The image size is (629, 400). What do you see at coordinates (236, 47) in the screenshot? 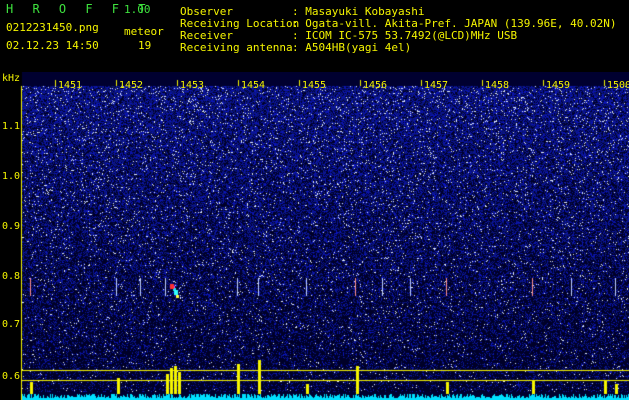
I see `antenna-label: Receiving antenna` at bounding box center [236, 47].